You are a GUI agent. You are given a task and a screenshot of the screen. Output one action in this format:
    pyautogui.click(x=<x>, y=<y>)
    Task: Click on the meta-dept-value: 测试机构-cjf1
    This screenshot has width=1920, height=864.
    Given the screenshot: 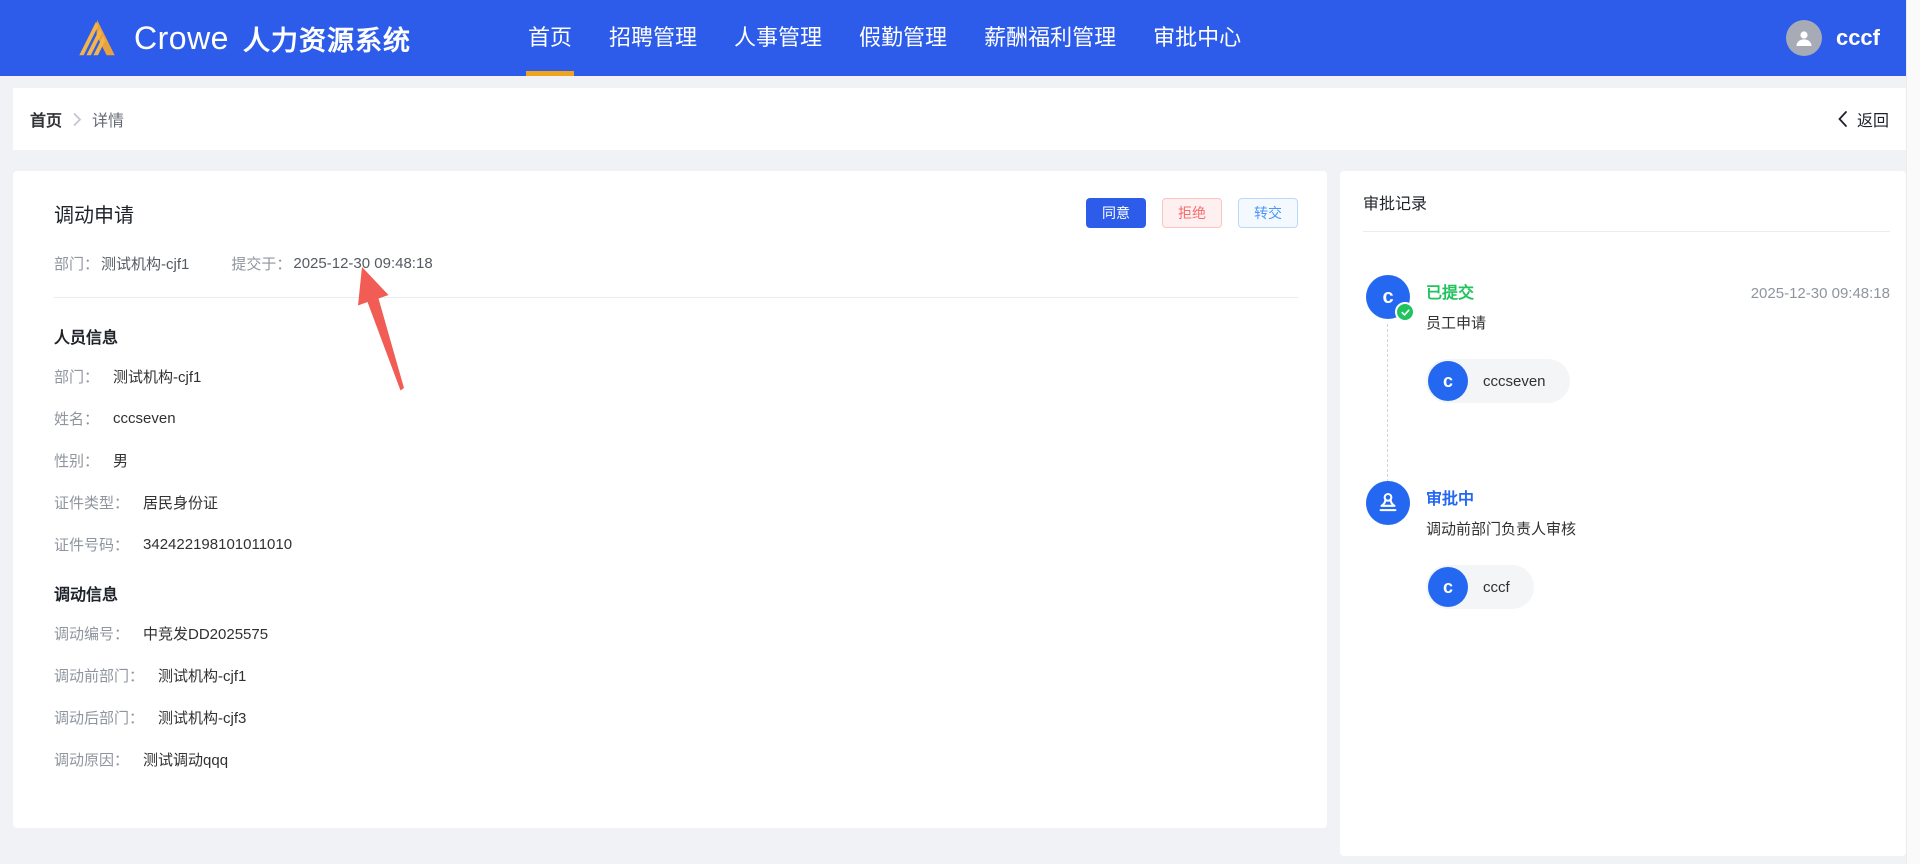 What is the action you would take?
    pyautogui.click(x=145, y=264)
    